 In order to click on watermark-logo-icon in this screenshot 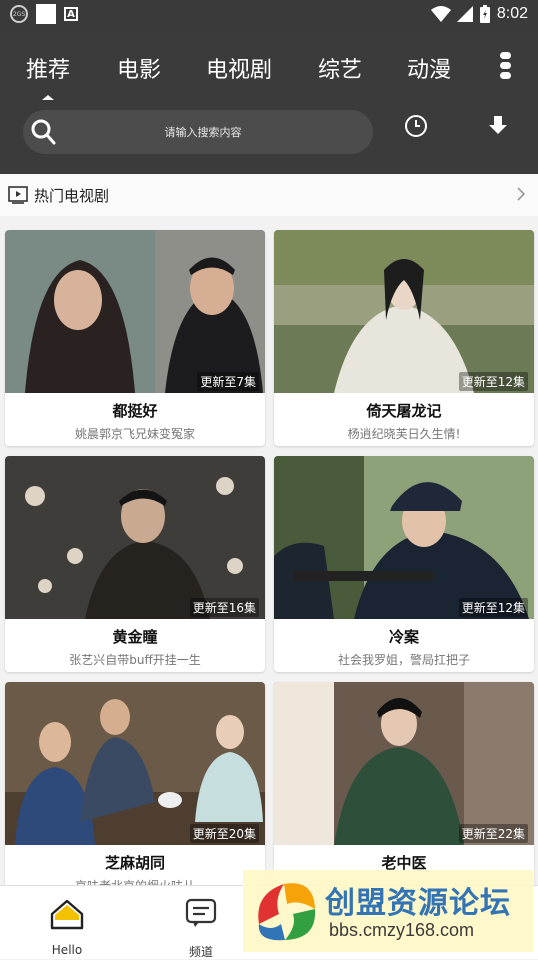, I will do `click(287, 912)`.